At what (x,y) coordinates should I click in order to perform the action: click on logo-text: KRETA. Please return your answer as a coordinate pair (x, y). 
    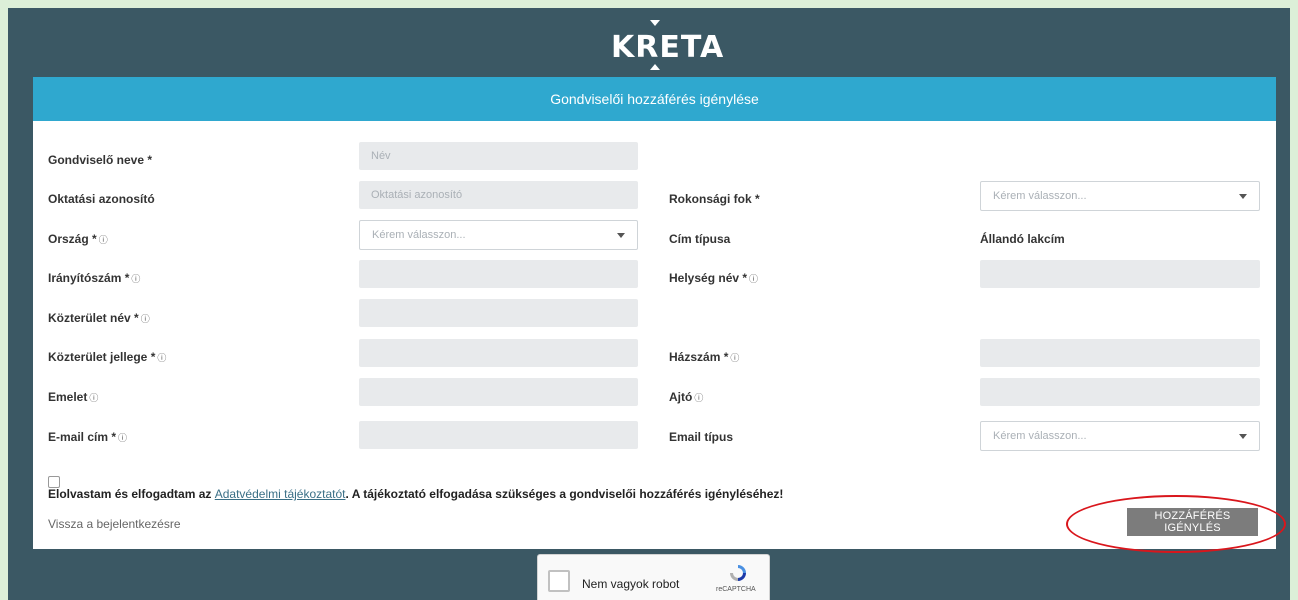
    Looking at the image, I should click on (668, 47).